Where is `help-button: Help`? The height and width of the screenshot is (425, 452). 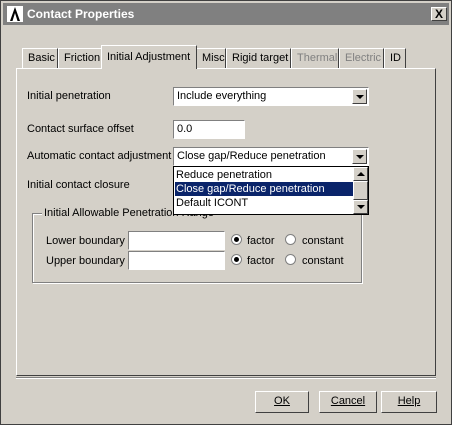
help-button: Help is located at coordinates (409, 402).